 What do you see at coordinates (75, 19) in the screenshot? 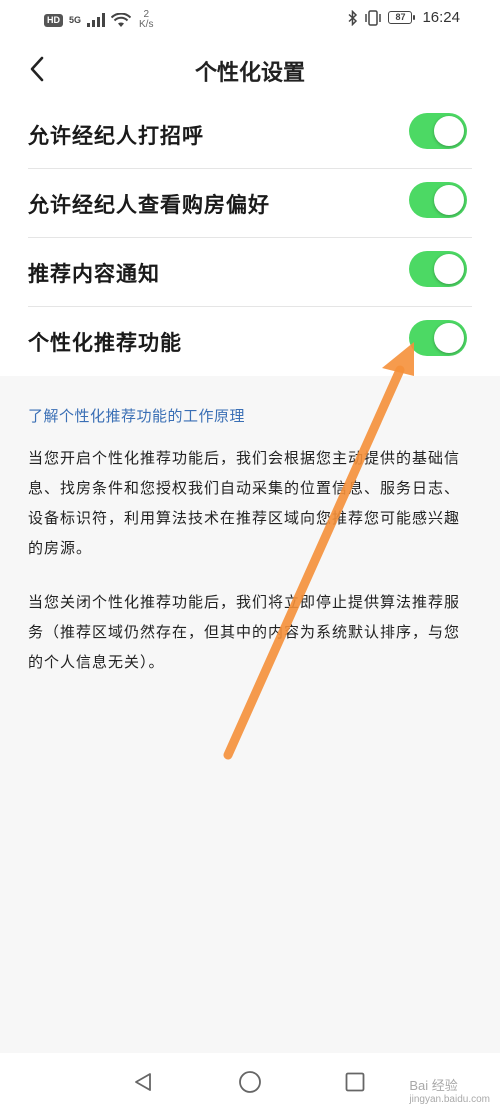
I see `network-type: 5G` at bounding box center [75, 19].